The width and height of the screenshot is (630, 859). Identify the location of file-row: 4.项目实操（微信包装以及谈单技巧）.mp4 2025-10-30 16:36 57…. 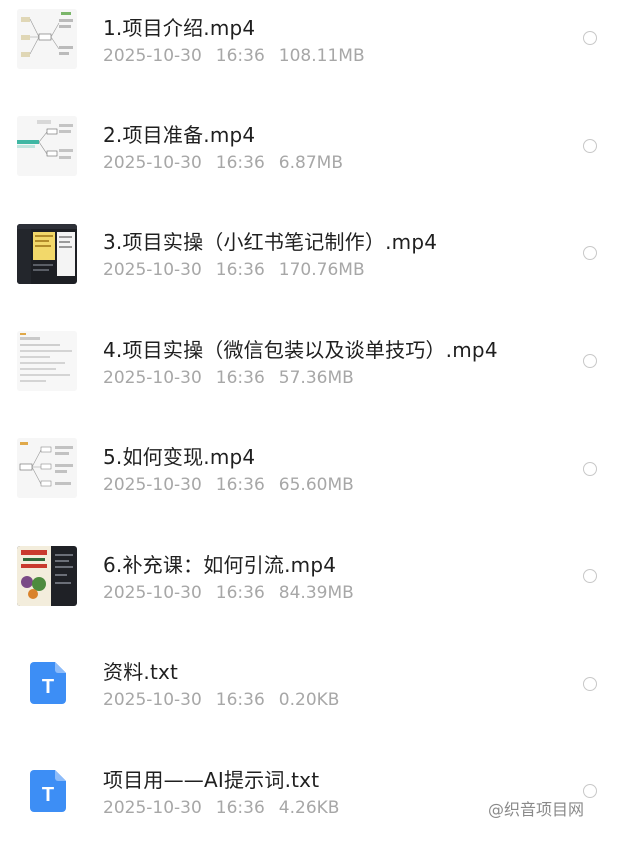
(315, 375).